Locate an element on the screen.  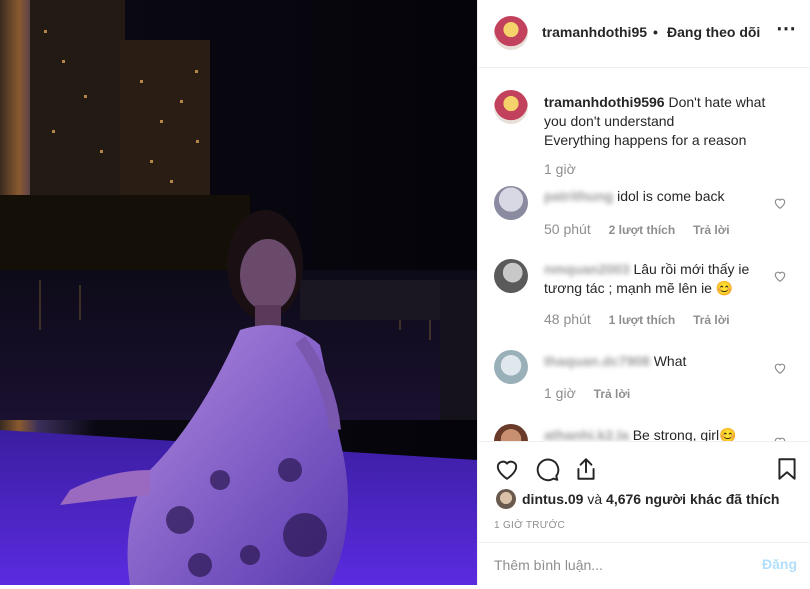
comment-body: thaquan.dc7908 What is located at coordinates (651, 361).